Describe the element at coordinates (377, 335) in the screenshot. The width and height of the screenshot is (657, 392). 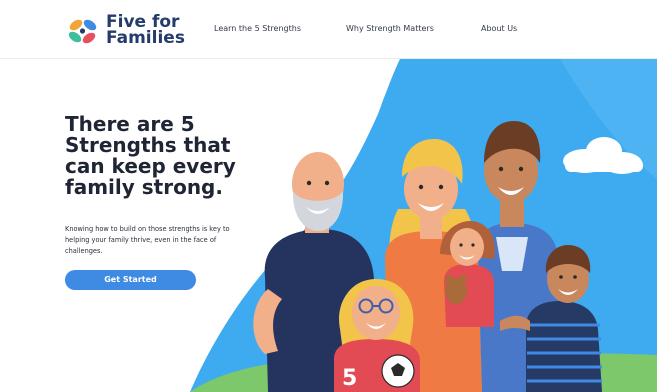
I see `girl-with-glasses-figure: 5` at that location.